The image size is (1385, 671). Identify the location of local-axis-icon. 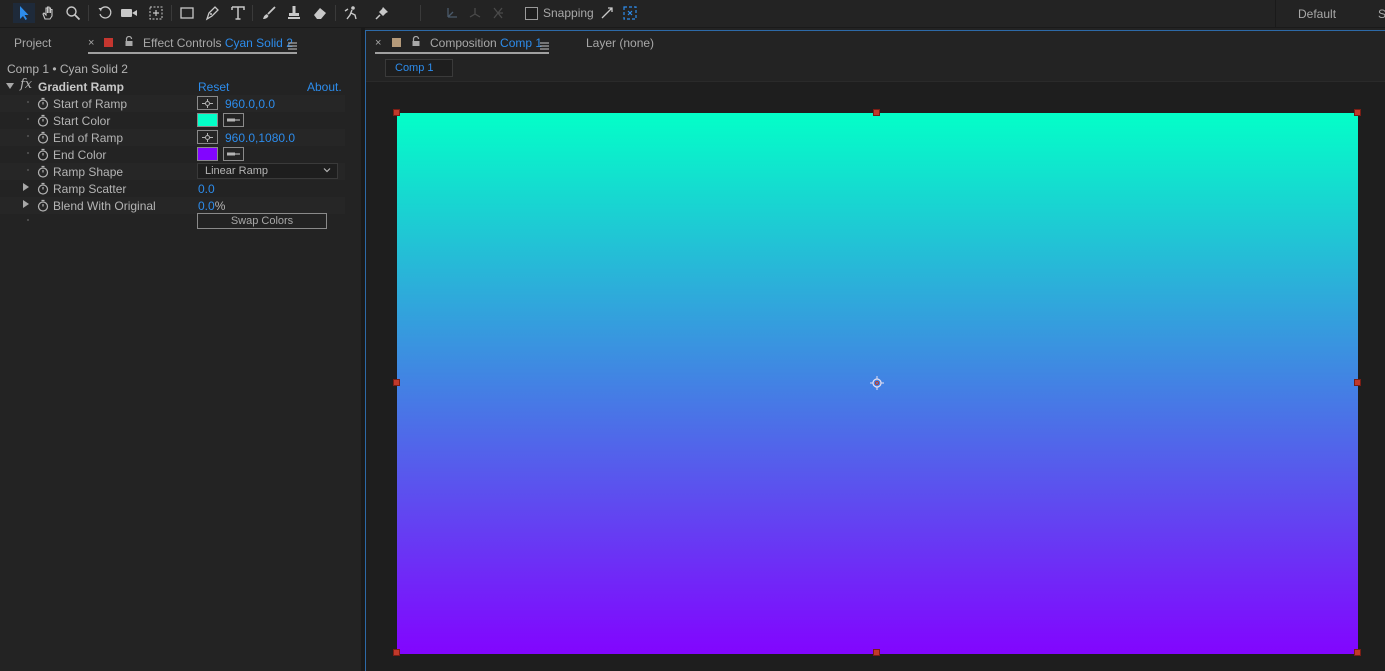
(452, 13).